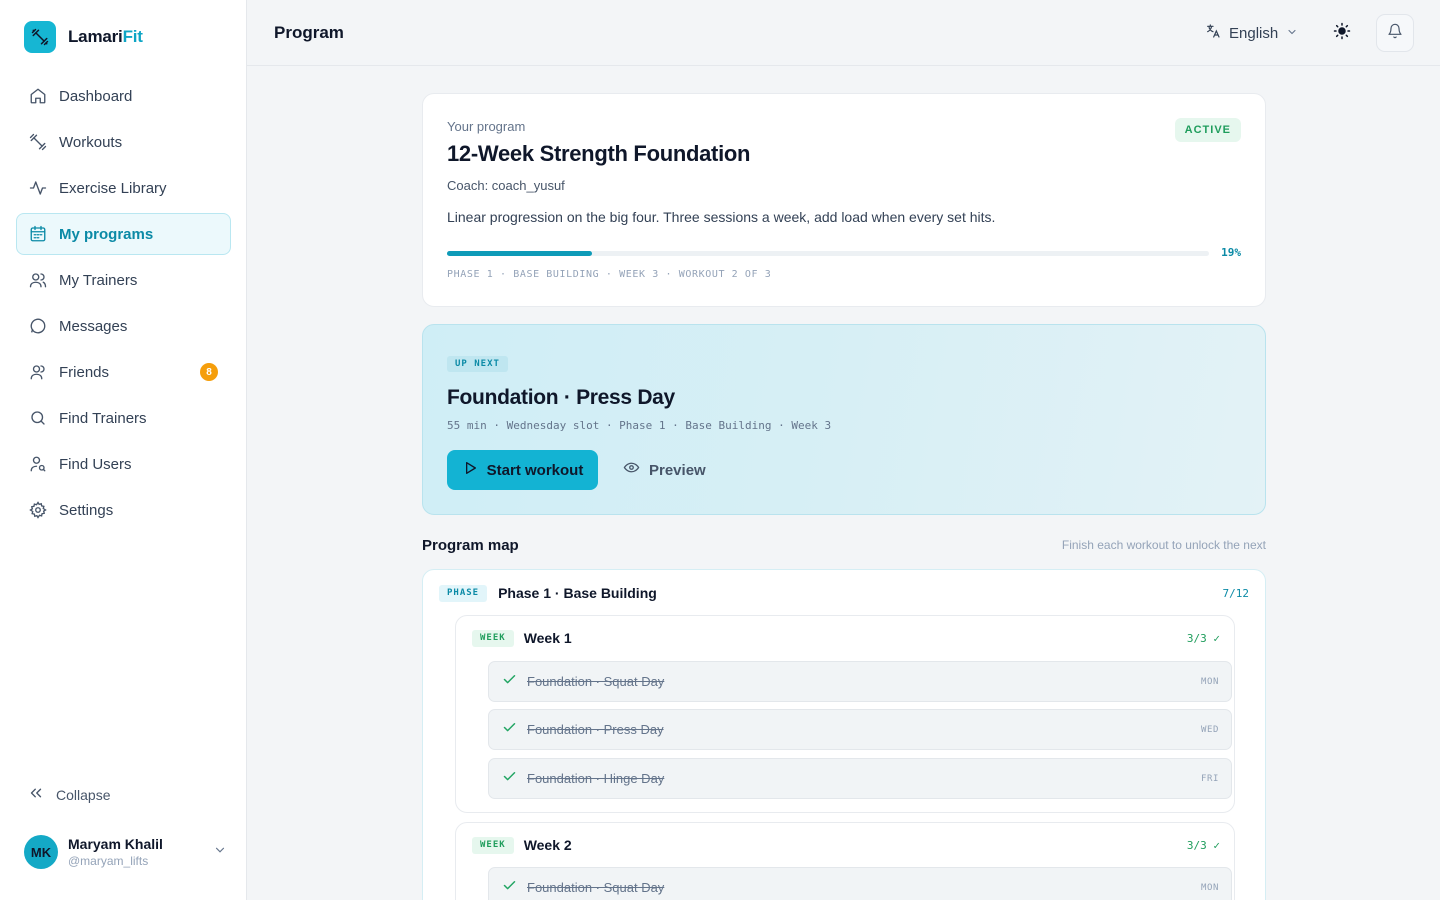 This screenshot has height=900, width=1440. Describe the element at coordinates (86, 510) in the screenshot. I see `sidebar-item-label: Settings` at that location.